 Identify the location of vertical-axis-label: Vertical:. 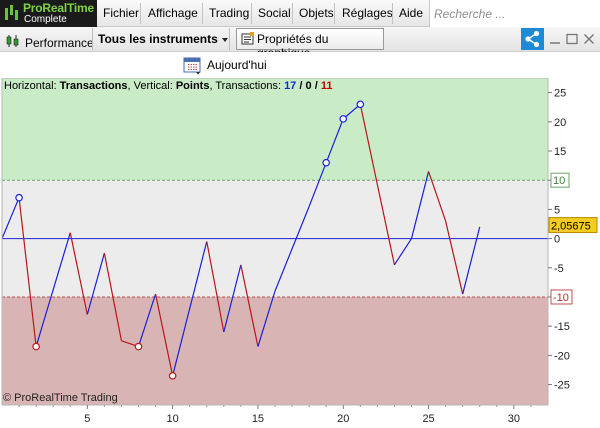
(153, 86).